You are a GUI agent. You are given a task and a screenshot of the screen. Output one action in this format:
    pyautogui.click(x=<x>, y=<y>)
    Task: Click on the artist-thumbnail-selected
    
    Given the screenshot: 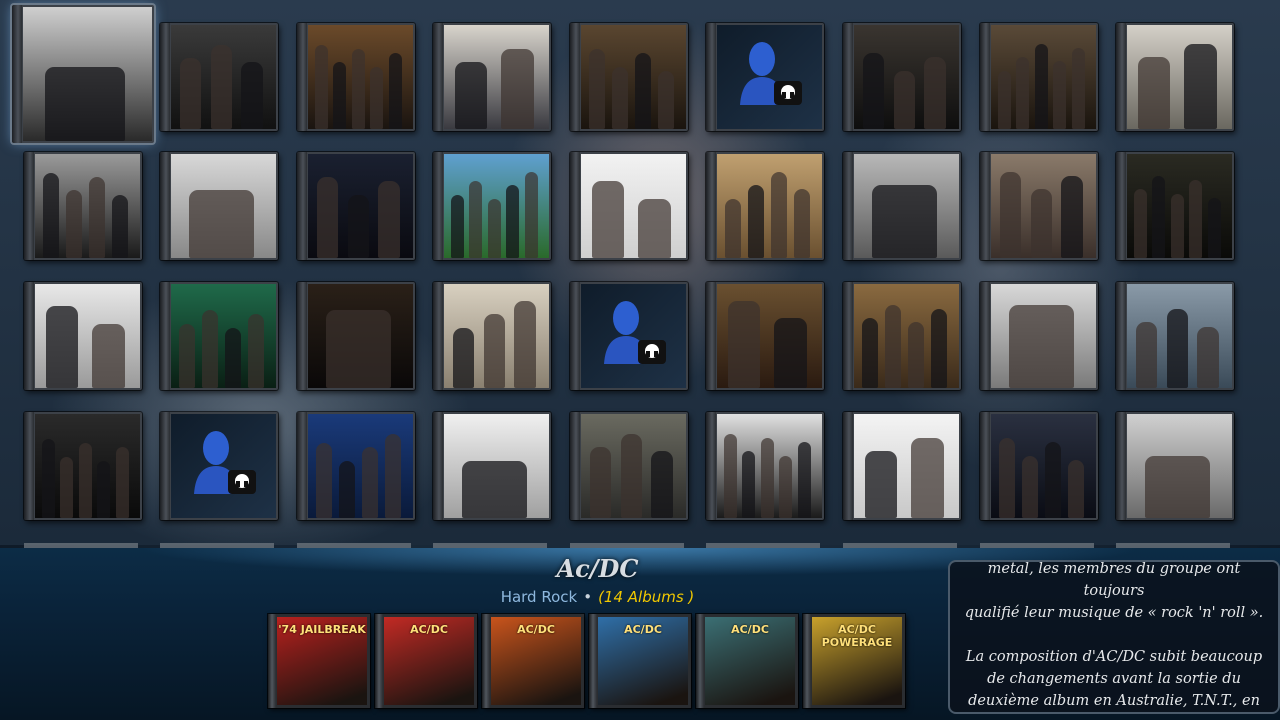 What is the action you would take?
    pyautogui.click(x=83, y=74)
    